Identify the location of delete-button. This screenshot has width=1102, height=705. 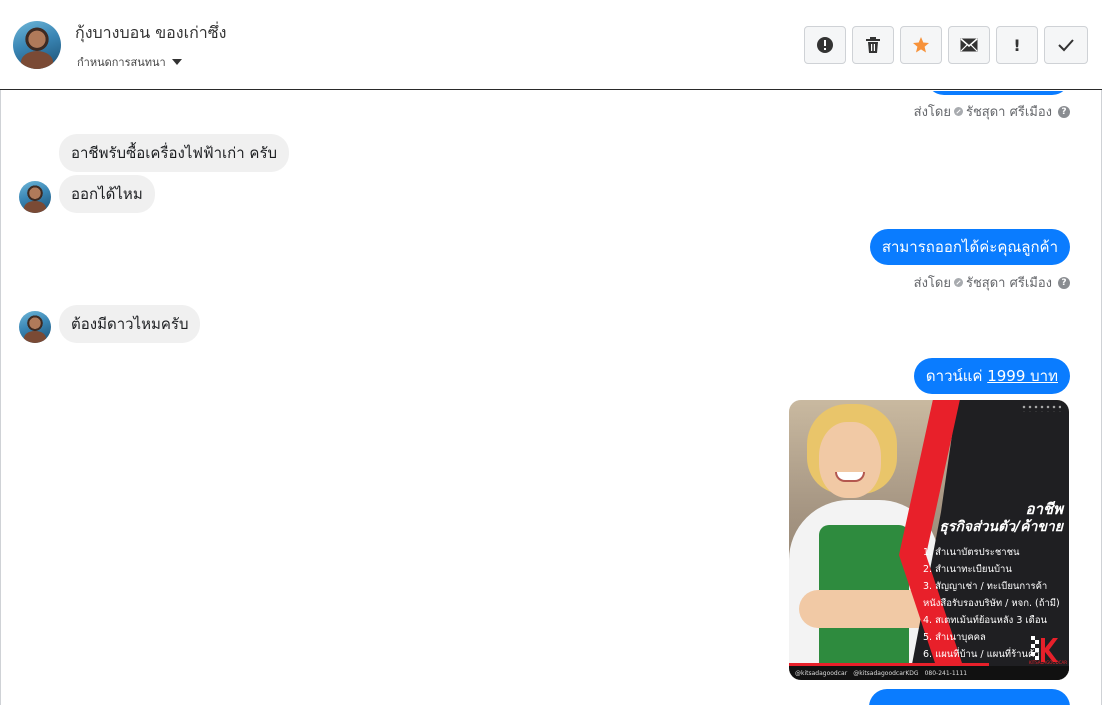
(873, 45).